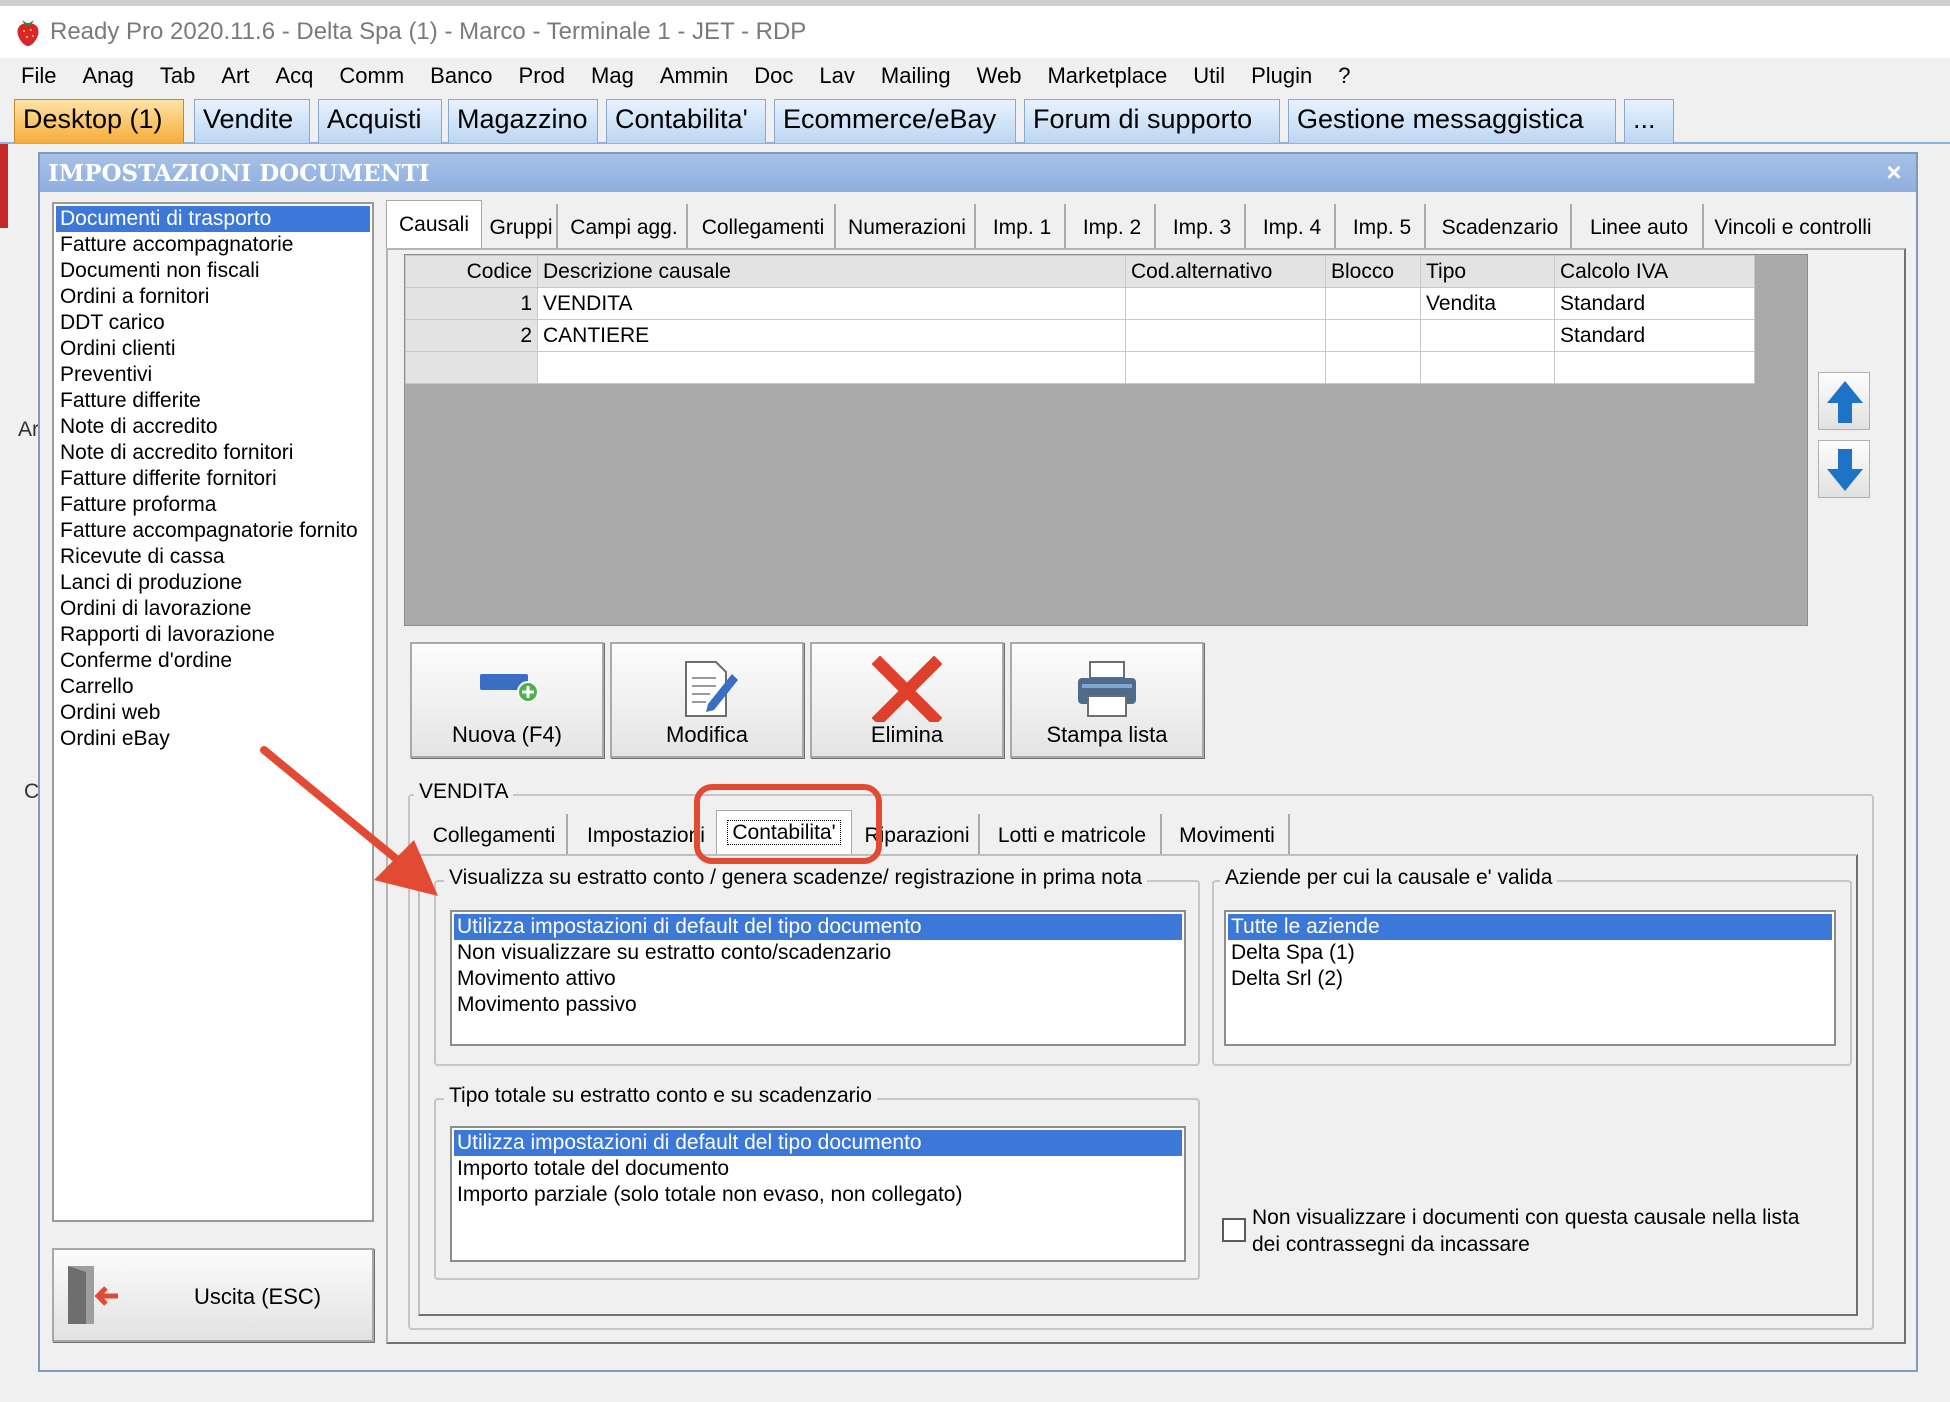  I want to click on list-item: Ordini clienti, so click(213, 349).